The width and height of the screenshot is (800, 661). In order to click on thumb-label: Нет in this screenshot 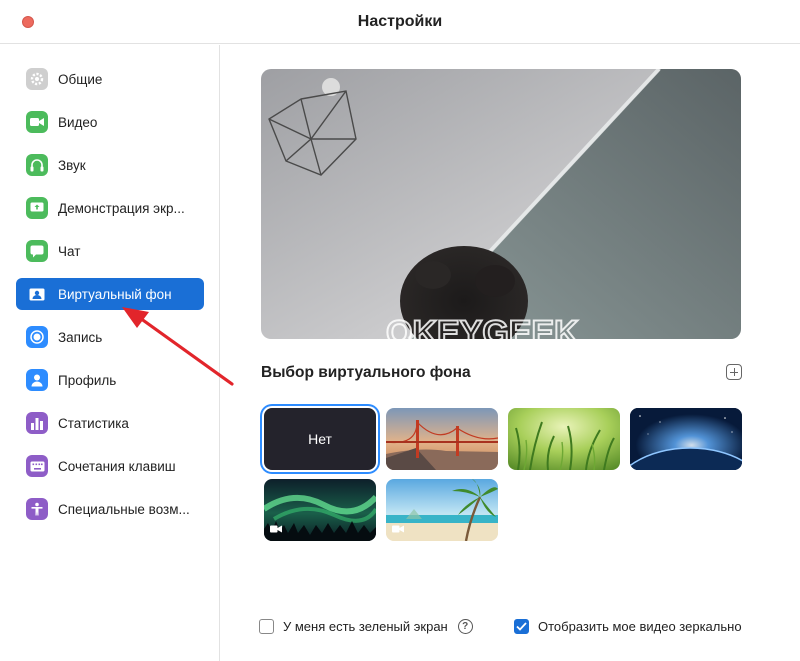, I will do `click(320, 439)`.